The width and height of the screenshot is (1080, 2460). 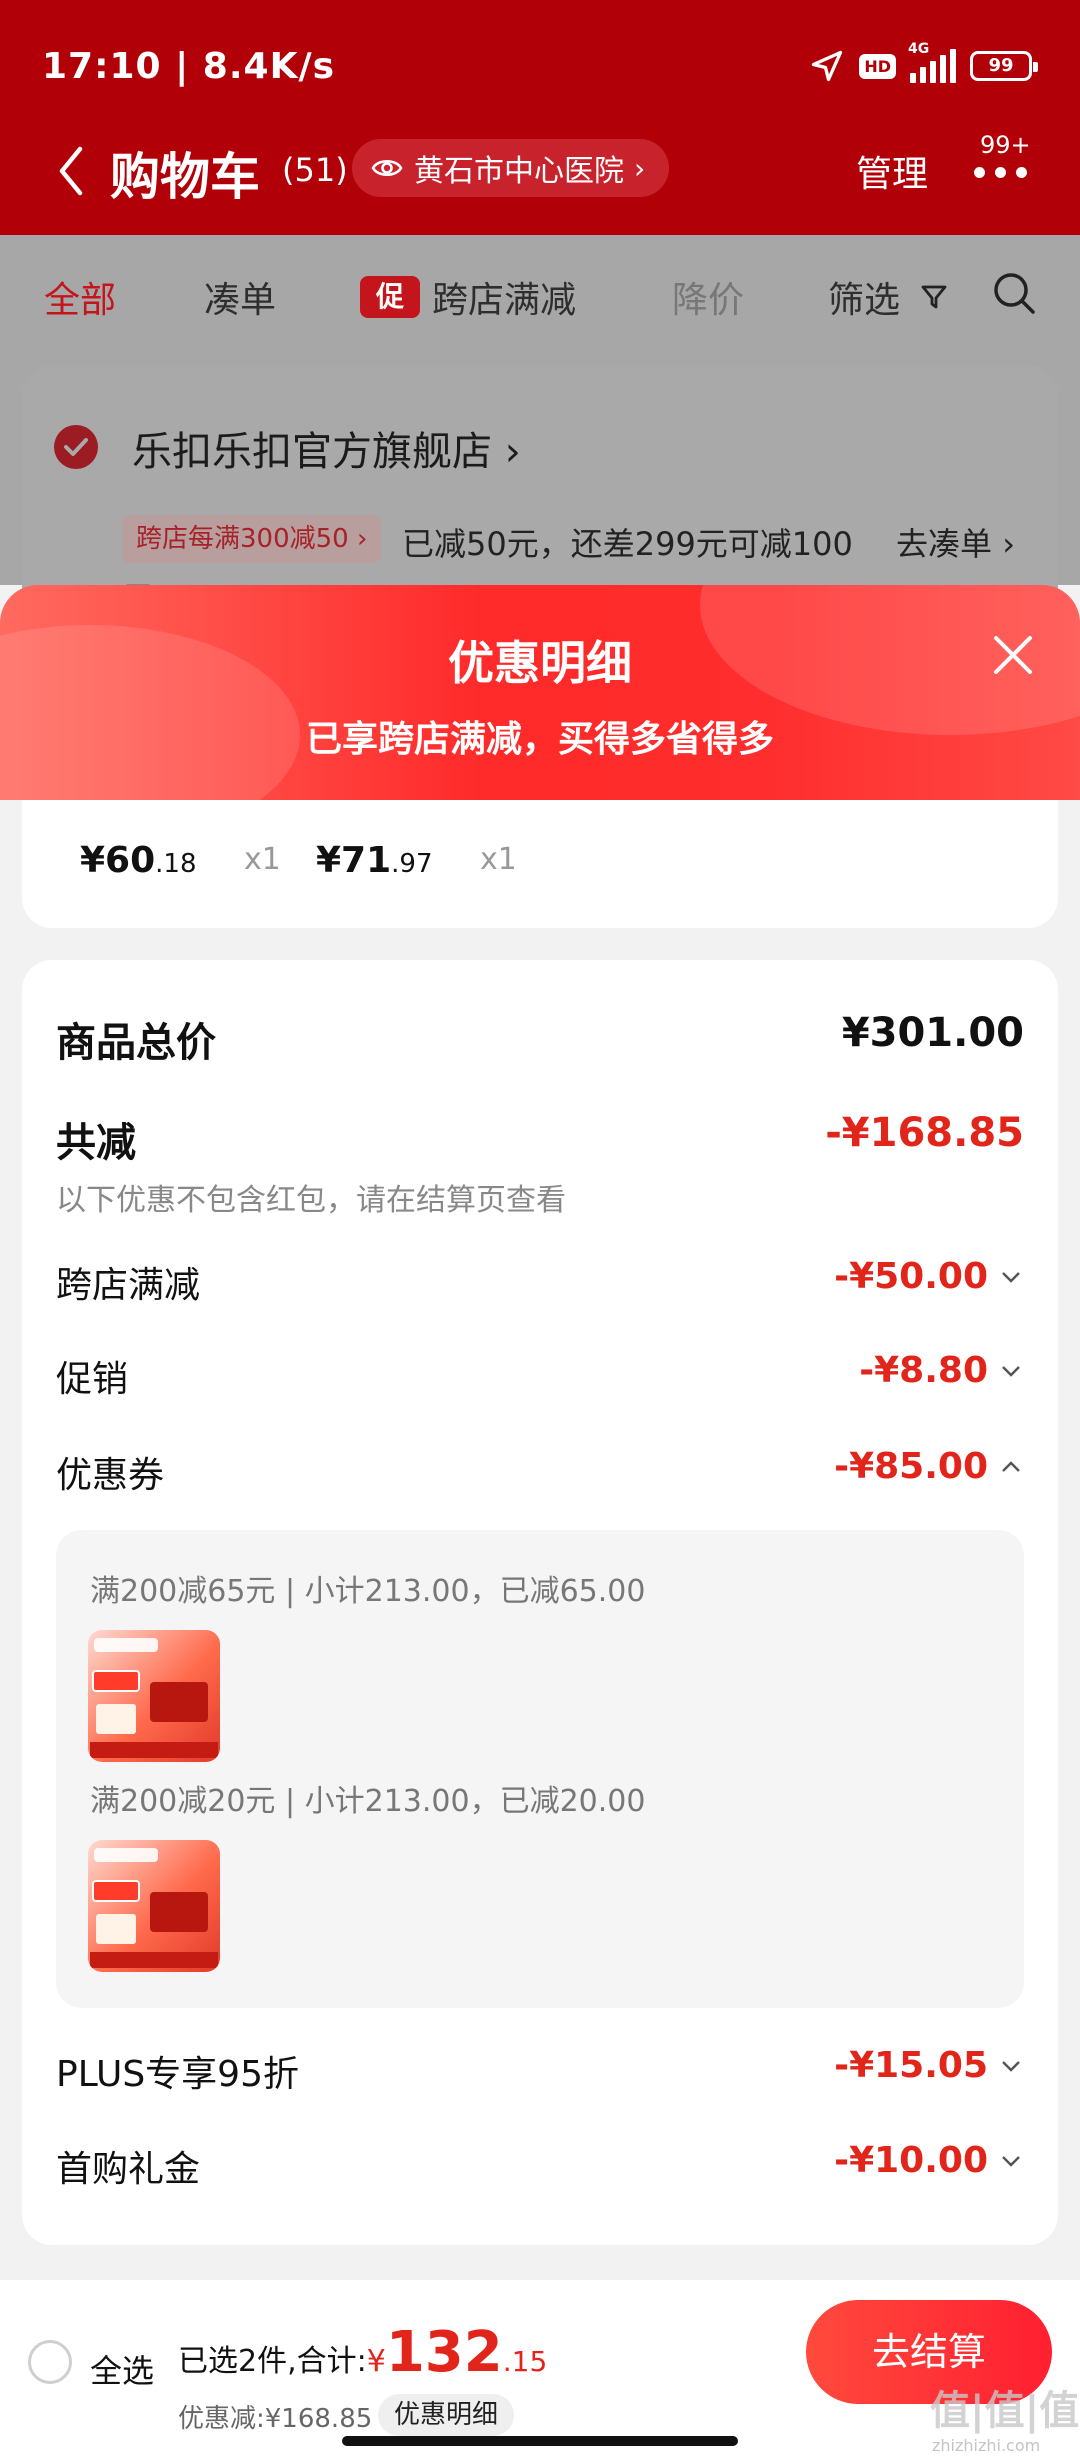 I want to click on tab-filter: 筛选, so click(x=889, y=297).